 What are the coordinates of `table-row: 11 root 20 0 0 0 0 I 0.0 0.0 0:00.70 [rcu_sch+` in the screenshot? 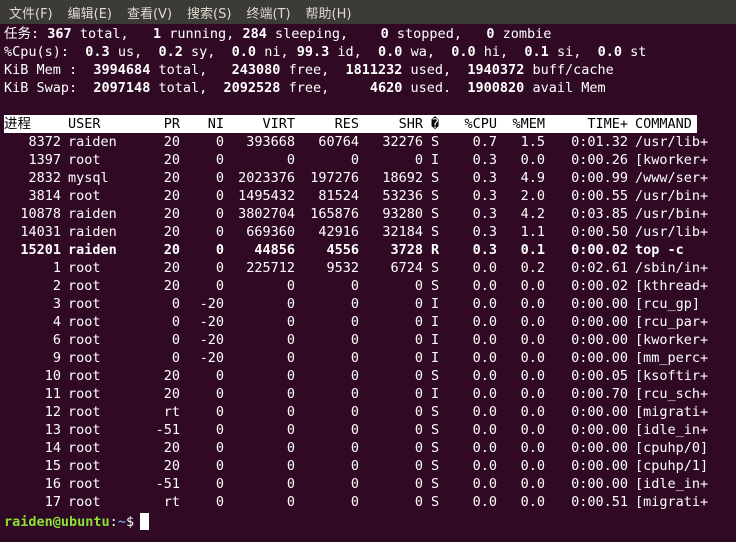 It's located at (369, 394).